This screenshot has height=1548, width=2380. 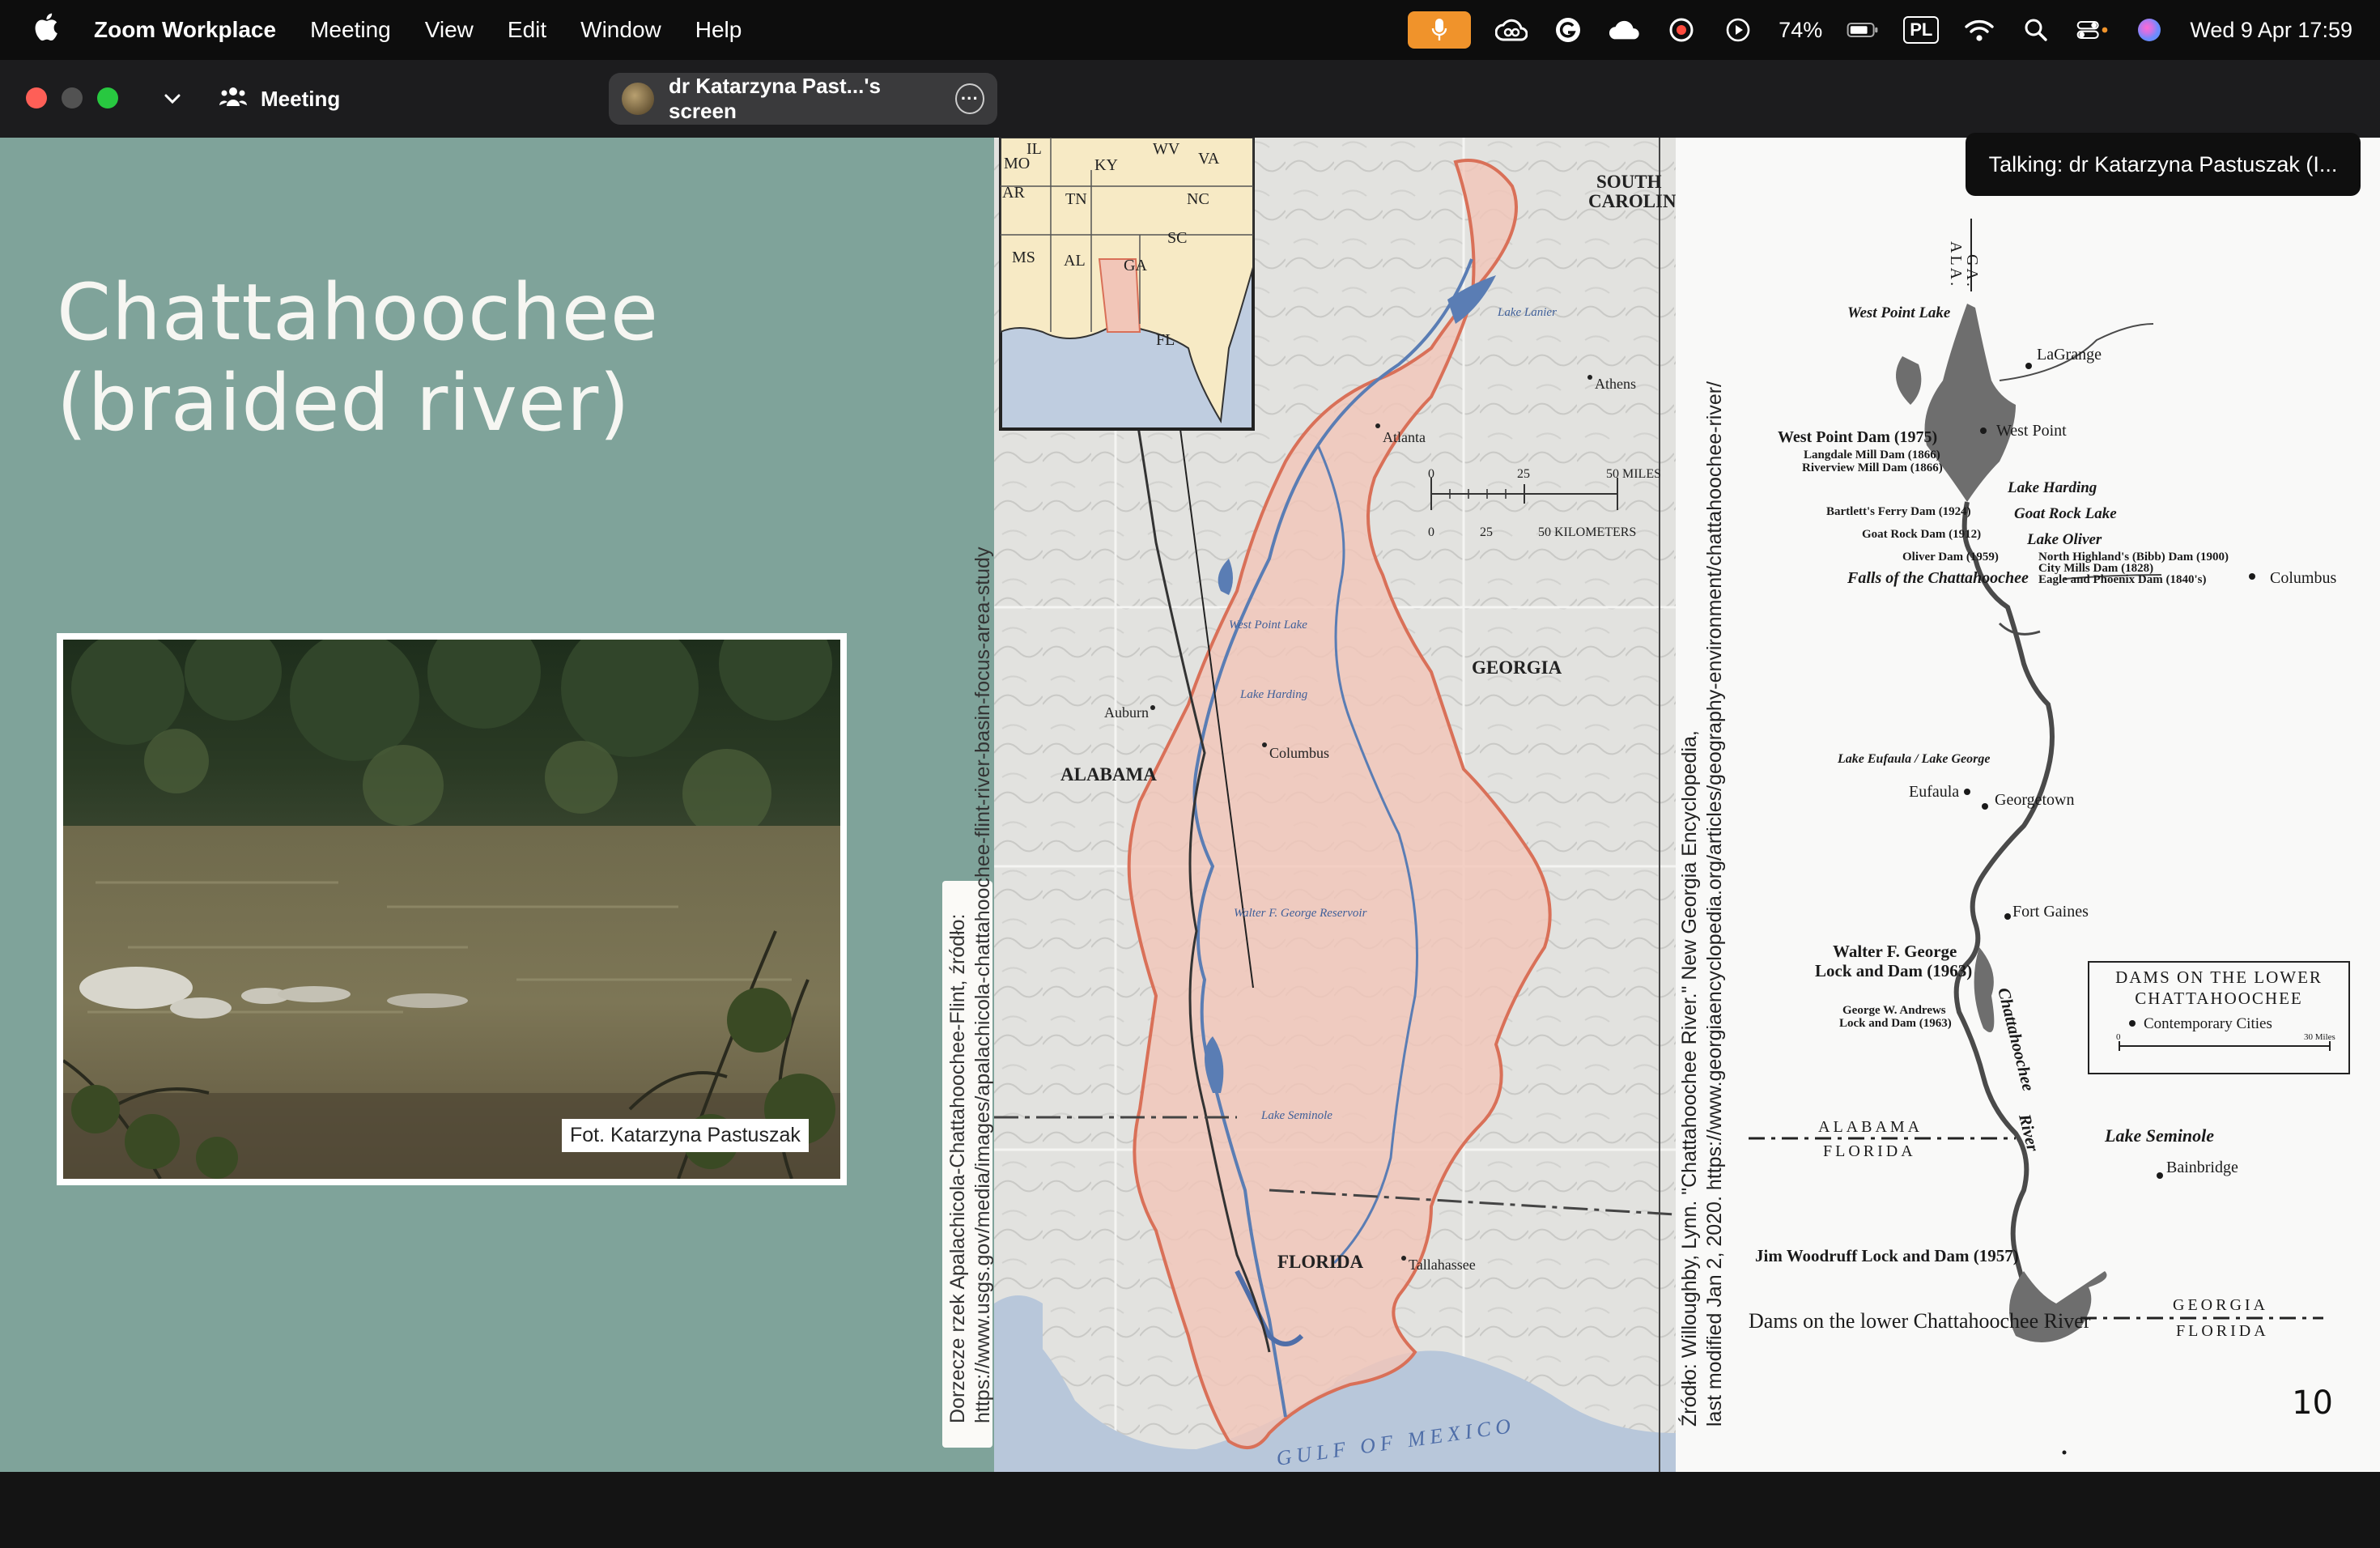 I want to click on legend-scale-30: 30 Miles, so click(x=2319, y=1037).